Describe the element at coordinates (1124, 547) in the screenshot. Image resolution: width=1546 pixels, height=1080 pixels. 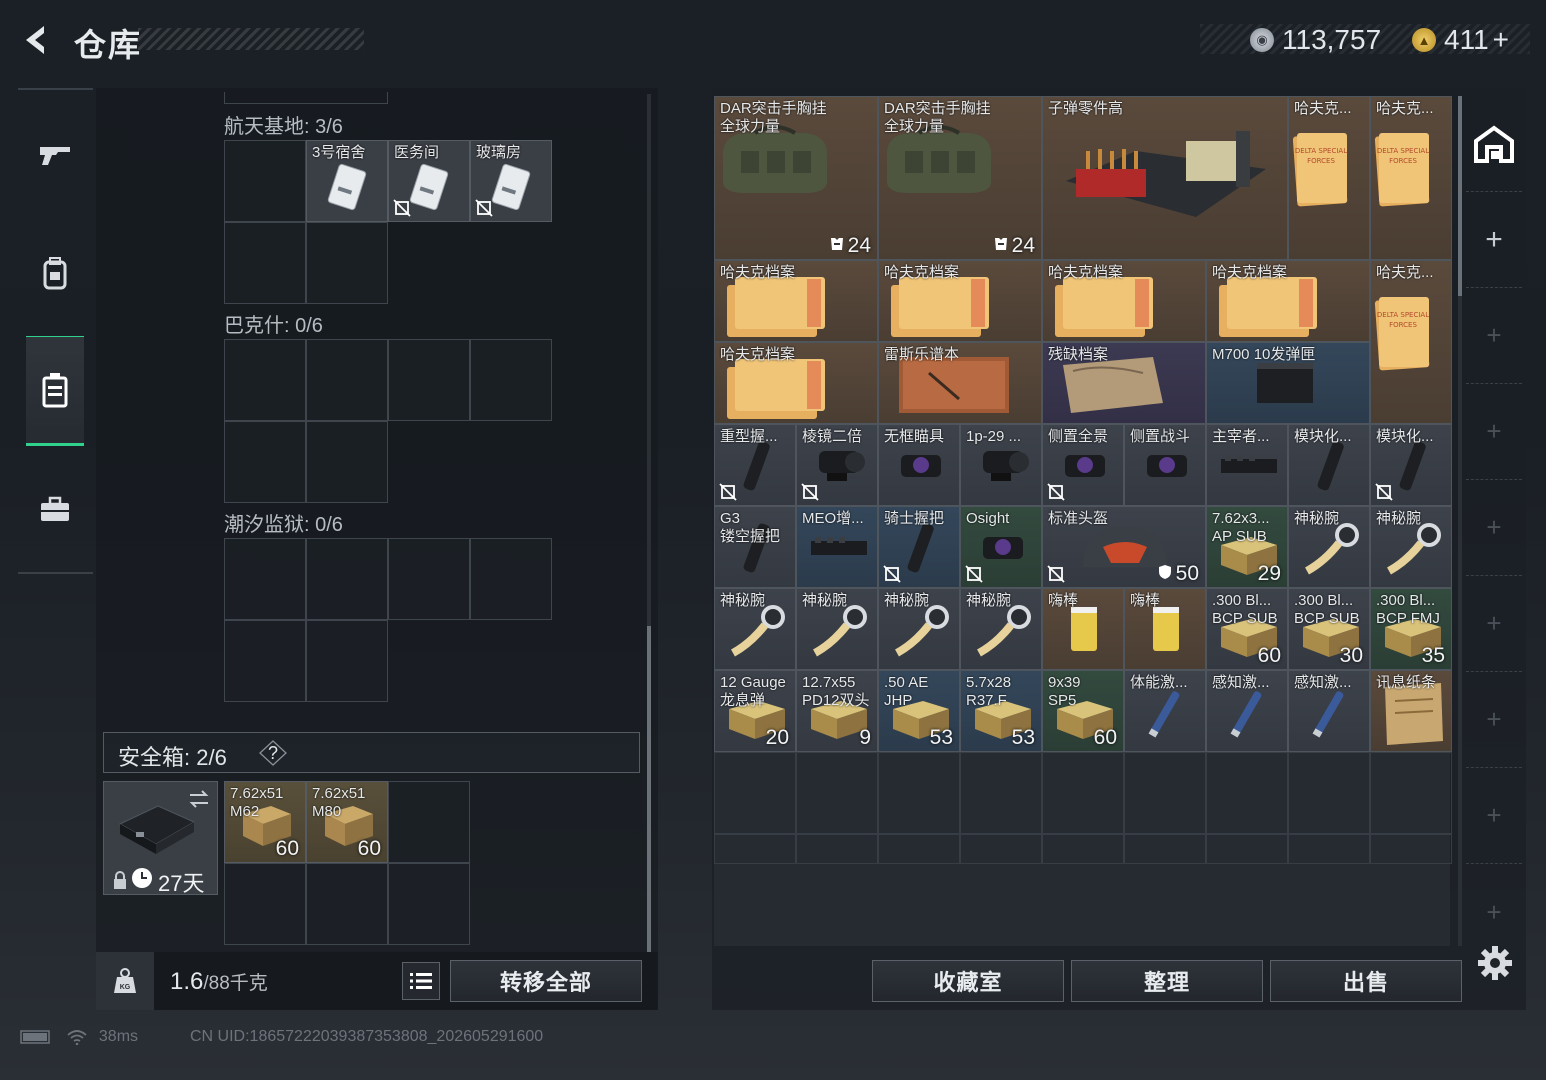
I see `stash-item: 标准头盔 50` at that location.